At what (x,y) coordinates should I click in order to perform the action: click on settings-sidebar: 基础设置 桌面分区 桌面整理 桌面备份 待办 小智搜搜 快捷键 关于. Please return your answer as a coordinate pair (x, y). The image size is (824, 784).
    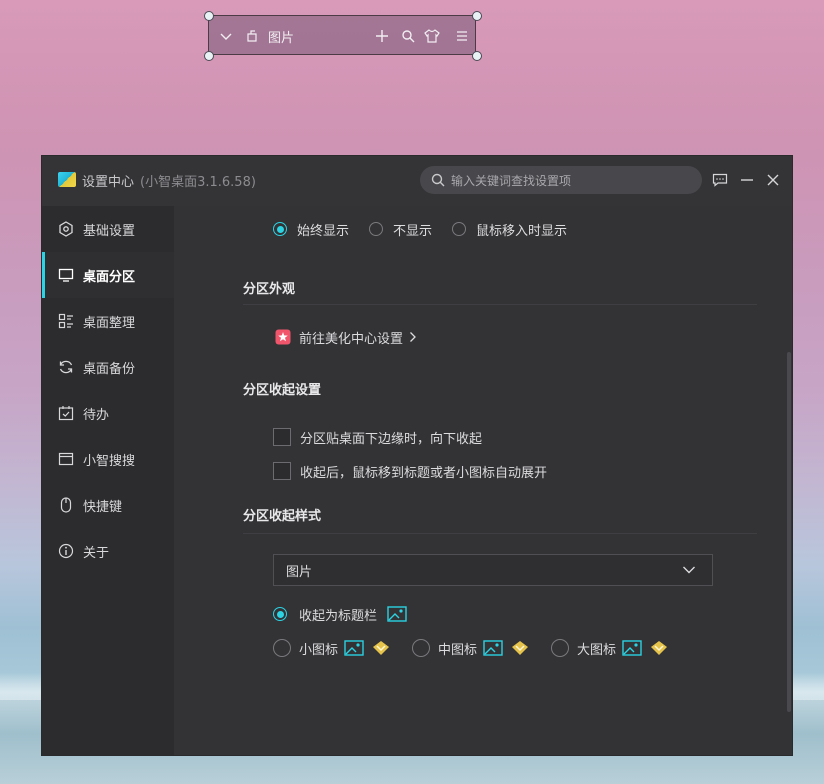
    Looking at the image, I should click on (108, 480).